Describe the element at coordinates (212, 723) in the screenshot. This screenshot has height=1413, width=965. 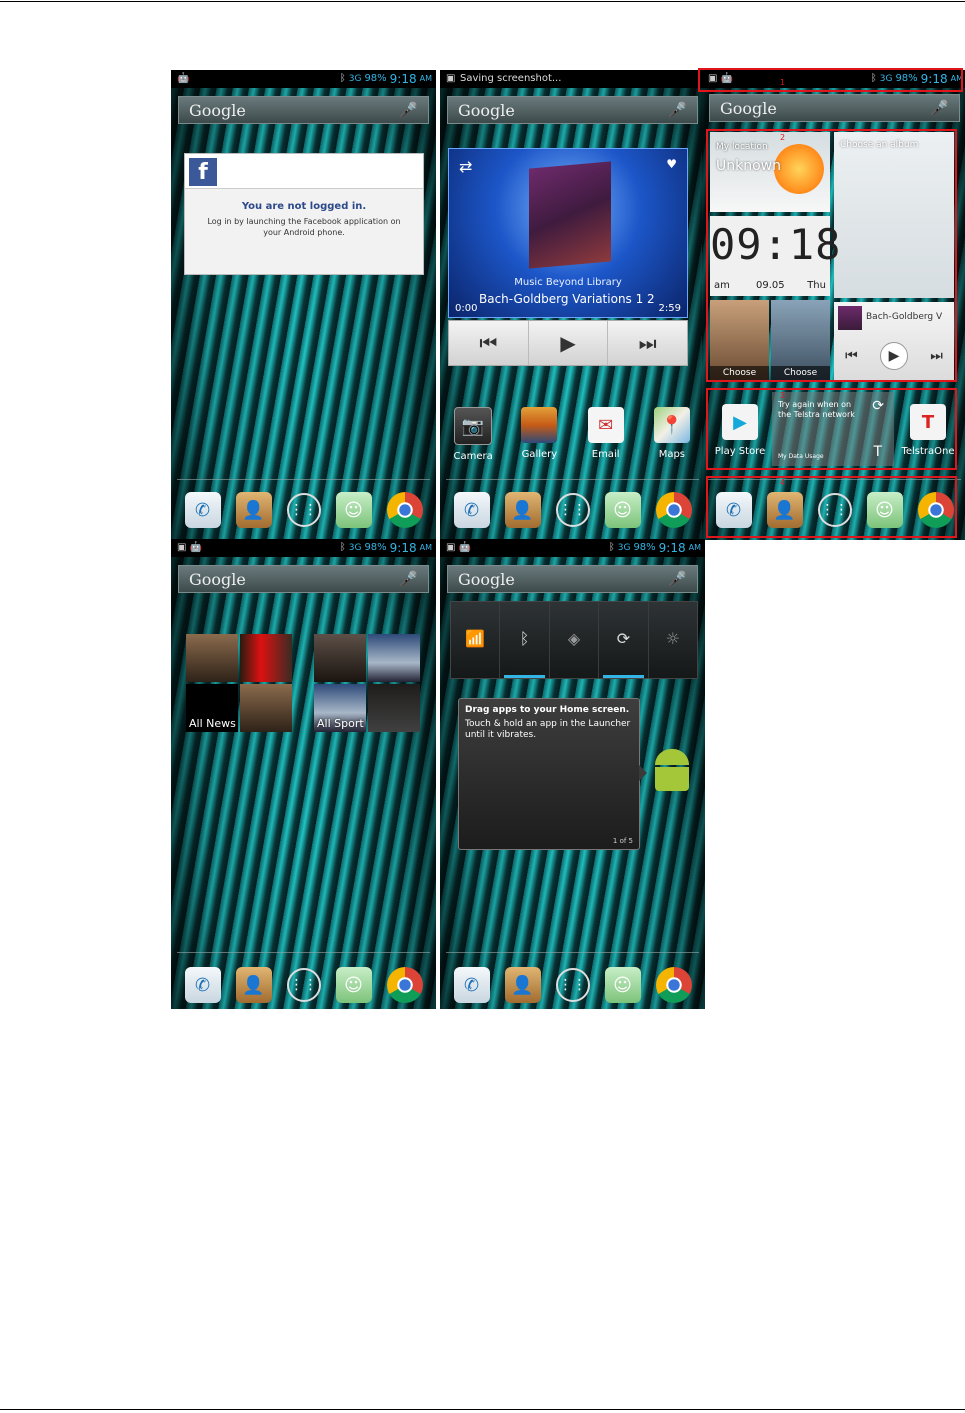
I see `all-news-label: All News` at that location.